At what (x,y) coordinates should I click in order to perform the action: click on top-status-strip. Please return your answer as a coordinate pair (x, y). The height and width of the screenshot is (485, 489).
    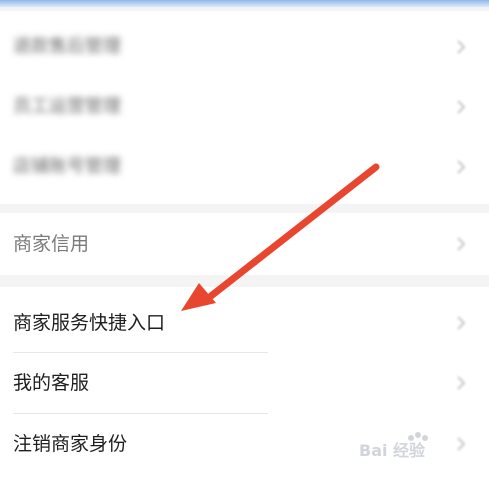
    Looking at the image, I should click on (244, 3).